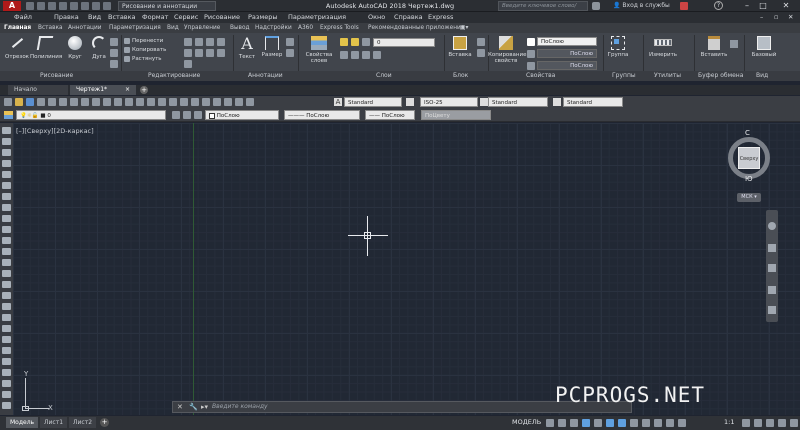  Describe the element at coordinates (355, 55) in the screenshot. I see `layer-match-icon` at that location.